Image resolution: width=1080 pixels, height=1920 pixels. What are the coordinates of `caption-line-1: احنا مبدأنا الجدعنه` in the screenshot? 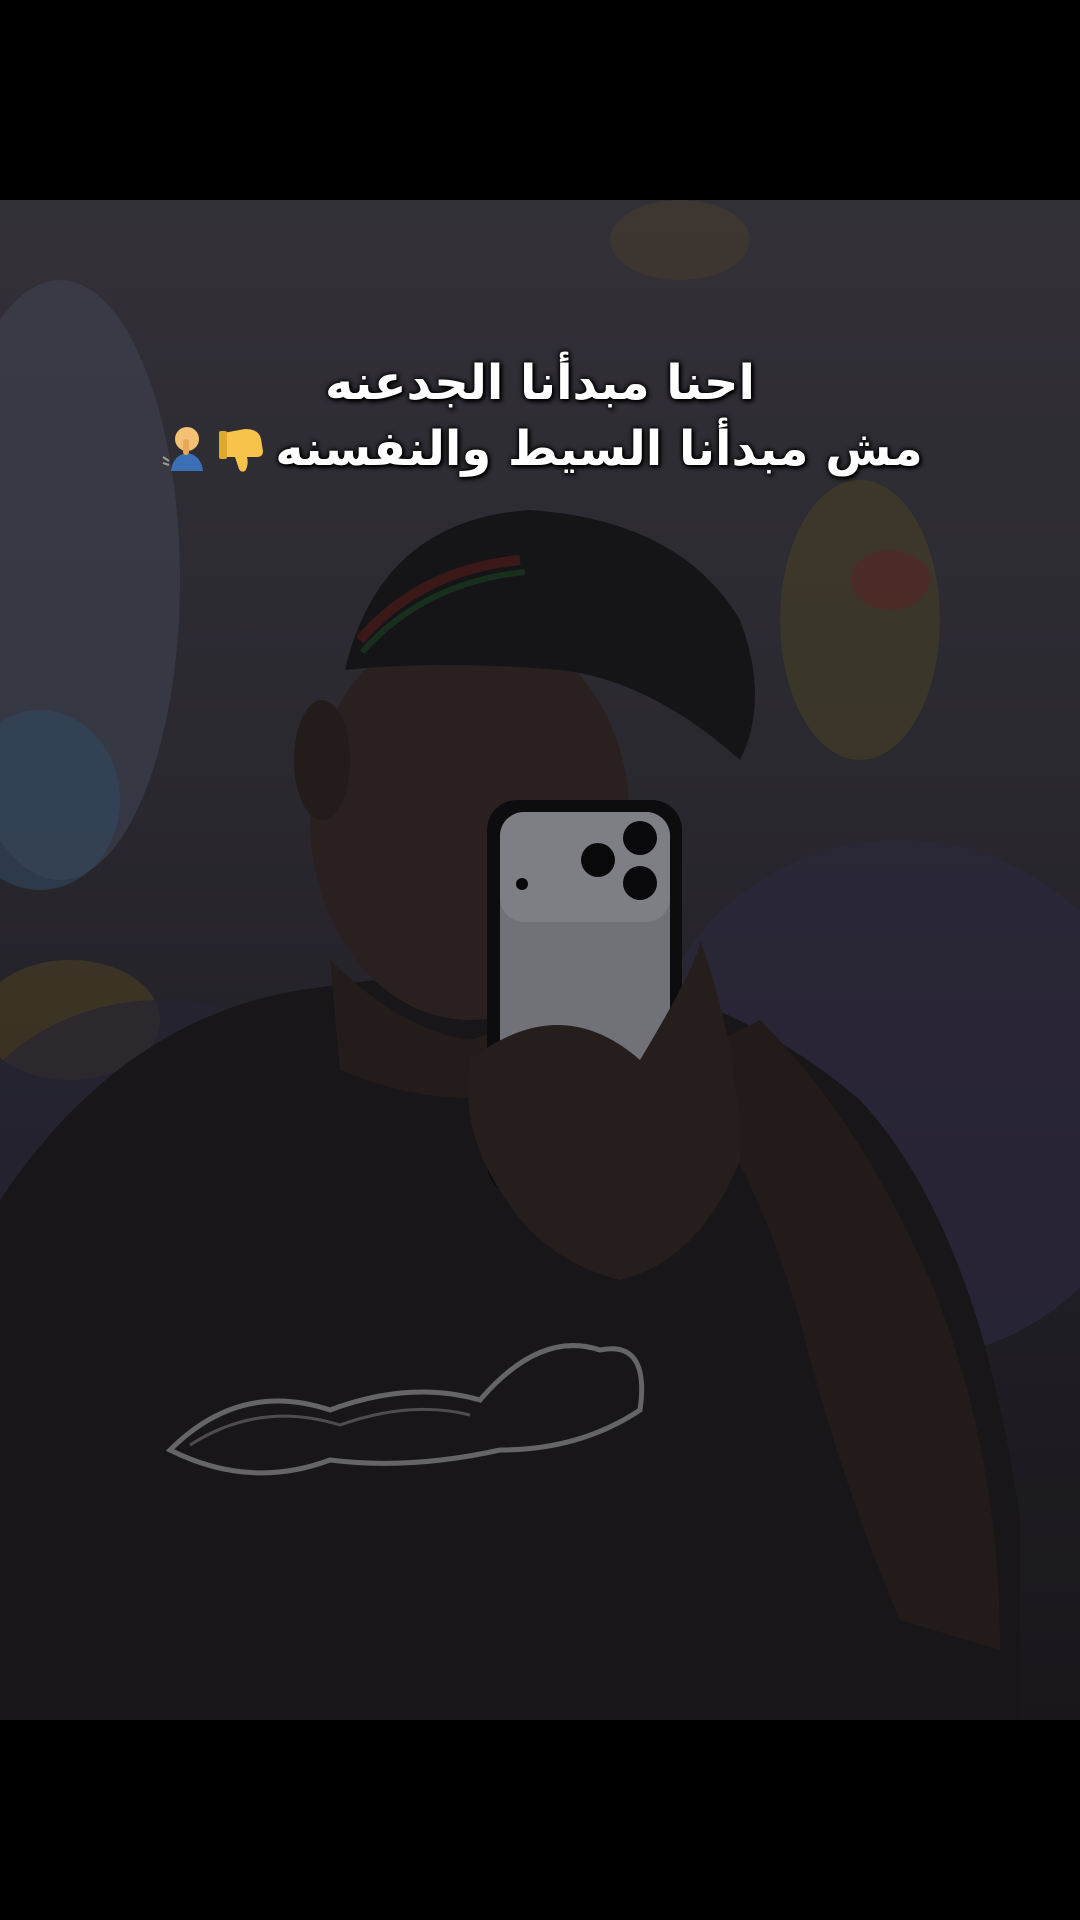 It's located at (540, 383).